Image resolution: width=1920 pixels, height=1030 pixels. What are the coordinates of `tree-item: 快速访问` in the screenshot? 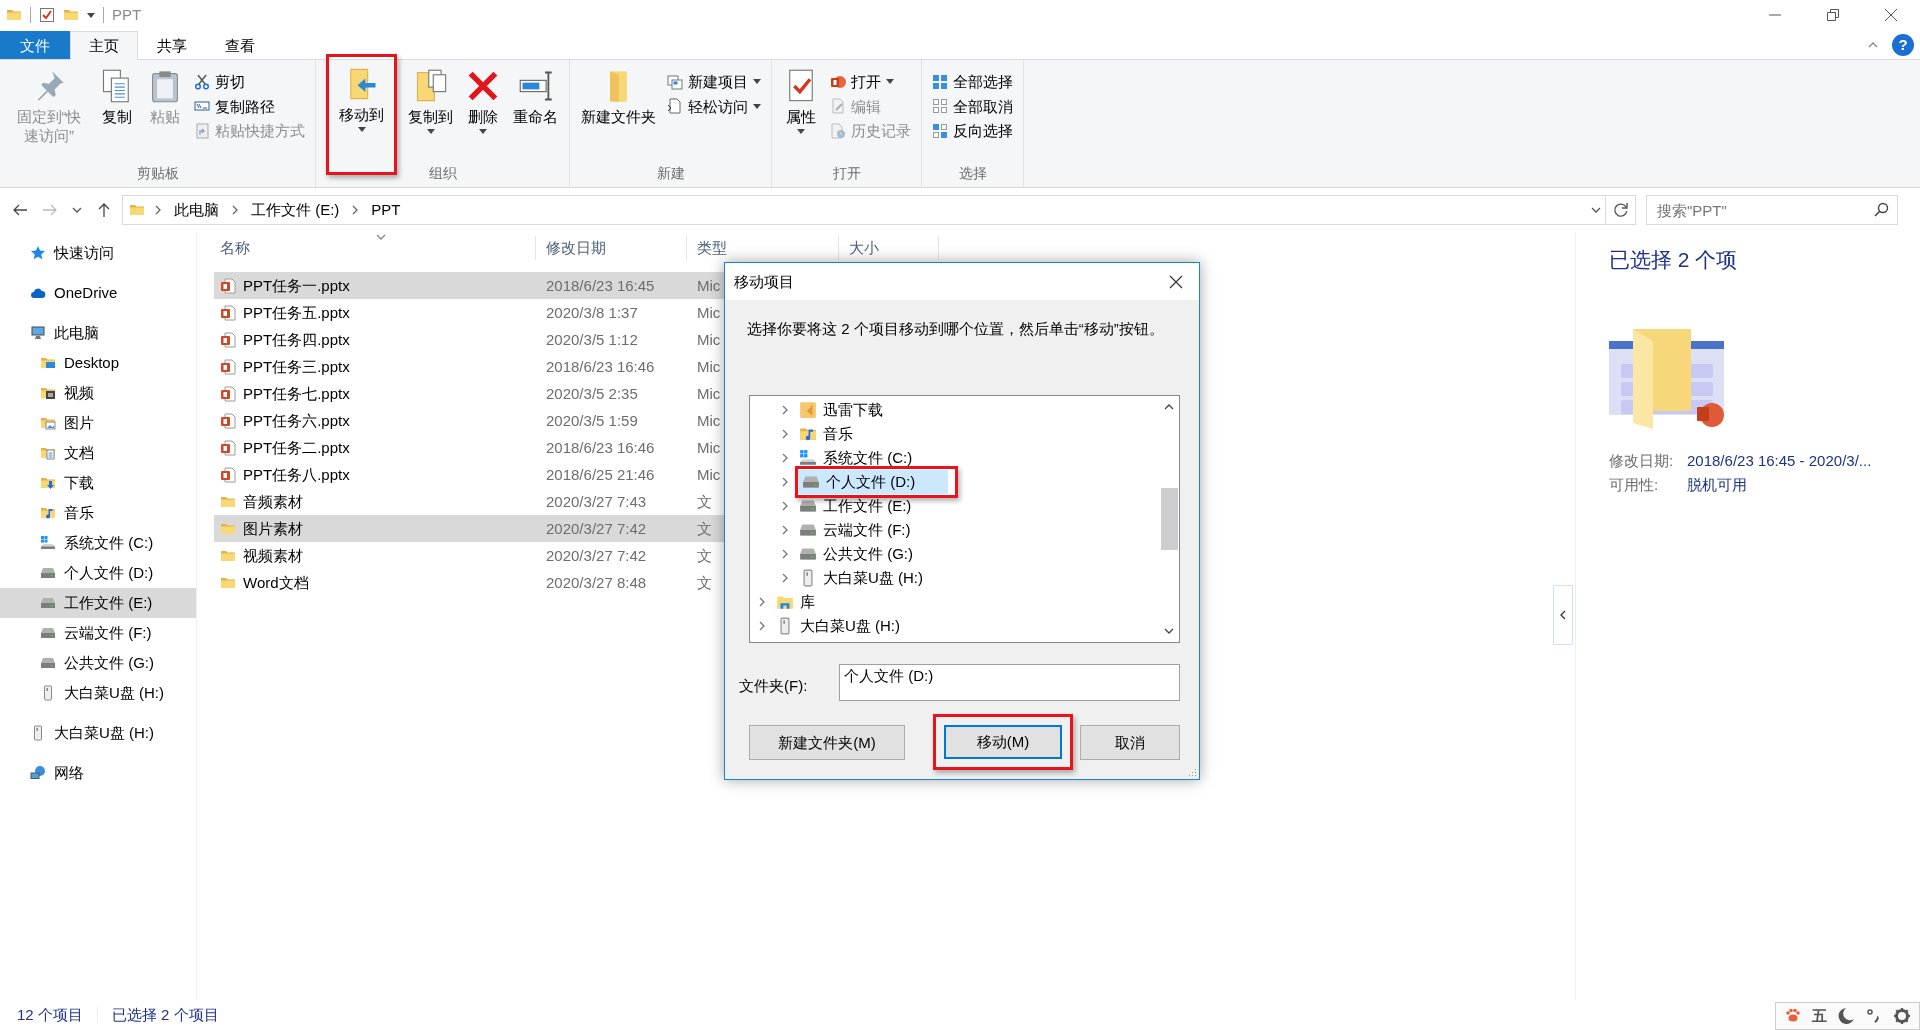 It's located at (98, 253).